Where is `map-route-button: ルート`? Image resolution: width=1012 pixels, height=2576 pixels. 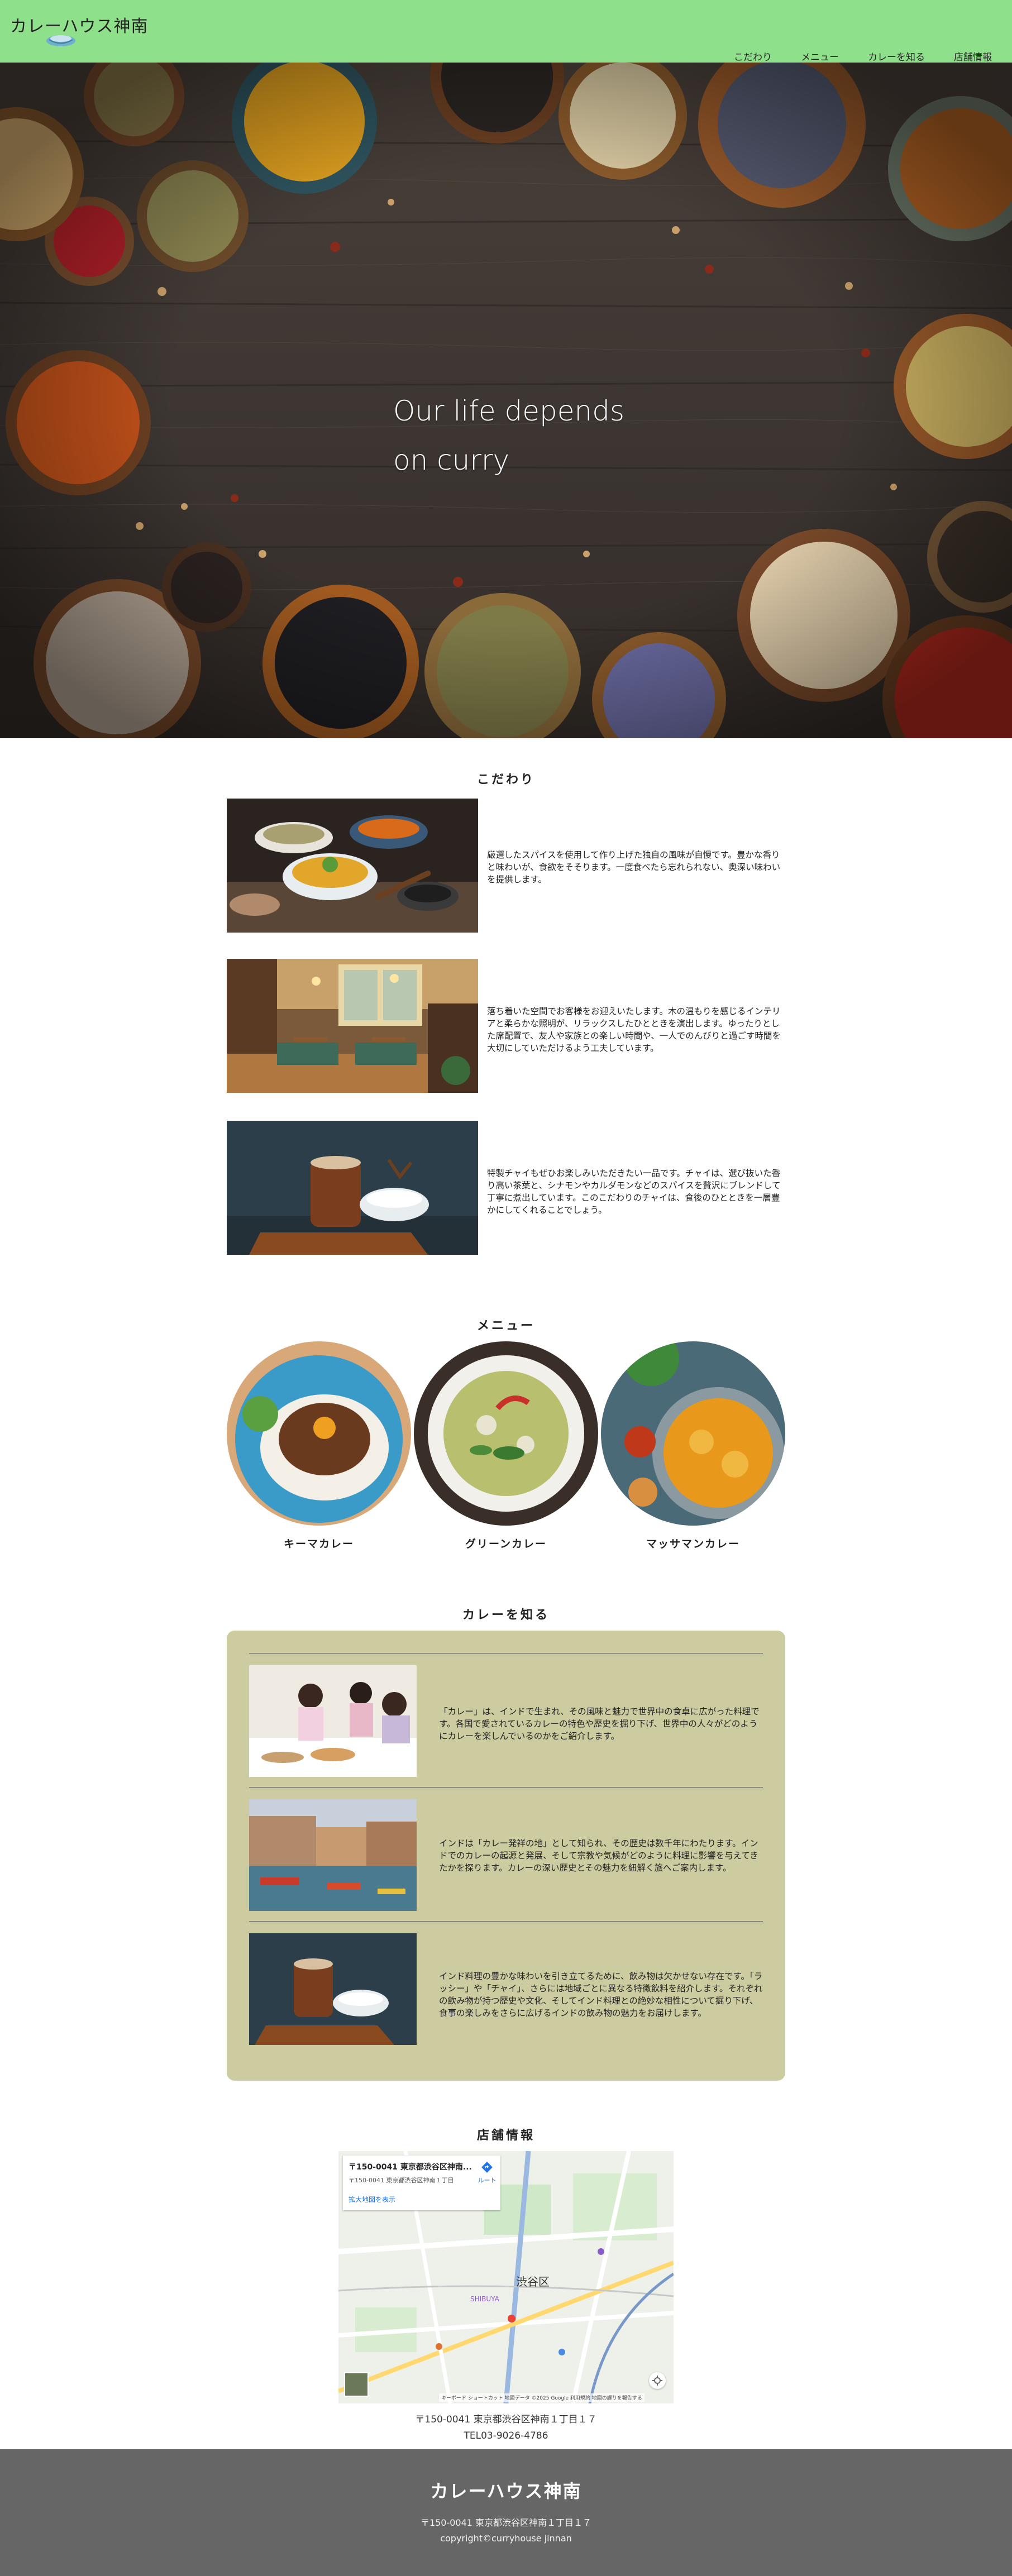
map-route-button: ルート is located at coordinates (487, 2173).